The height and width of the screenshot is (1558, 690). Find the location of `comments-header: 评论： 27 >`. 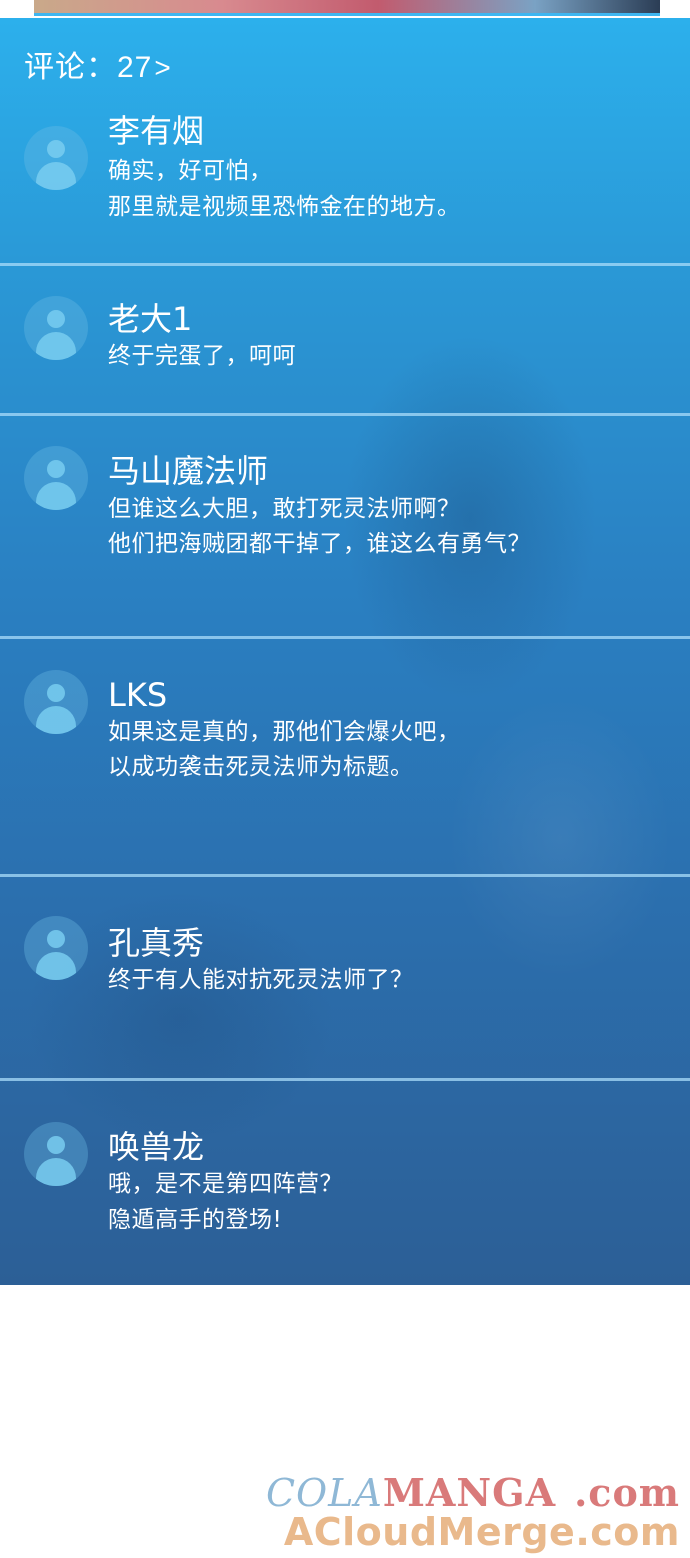

comments-header: 评论： 27 > is located at coordinates (98, 64).